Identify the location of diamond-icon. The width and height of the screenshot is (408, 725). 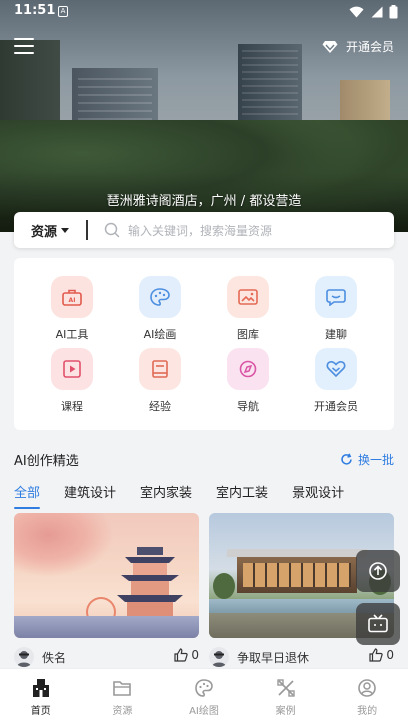
(330, 46).